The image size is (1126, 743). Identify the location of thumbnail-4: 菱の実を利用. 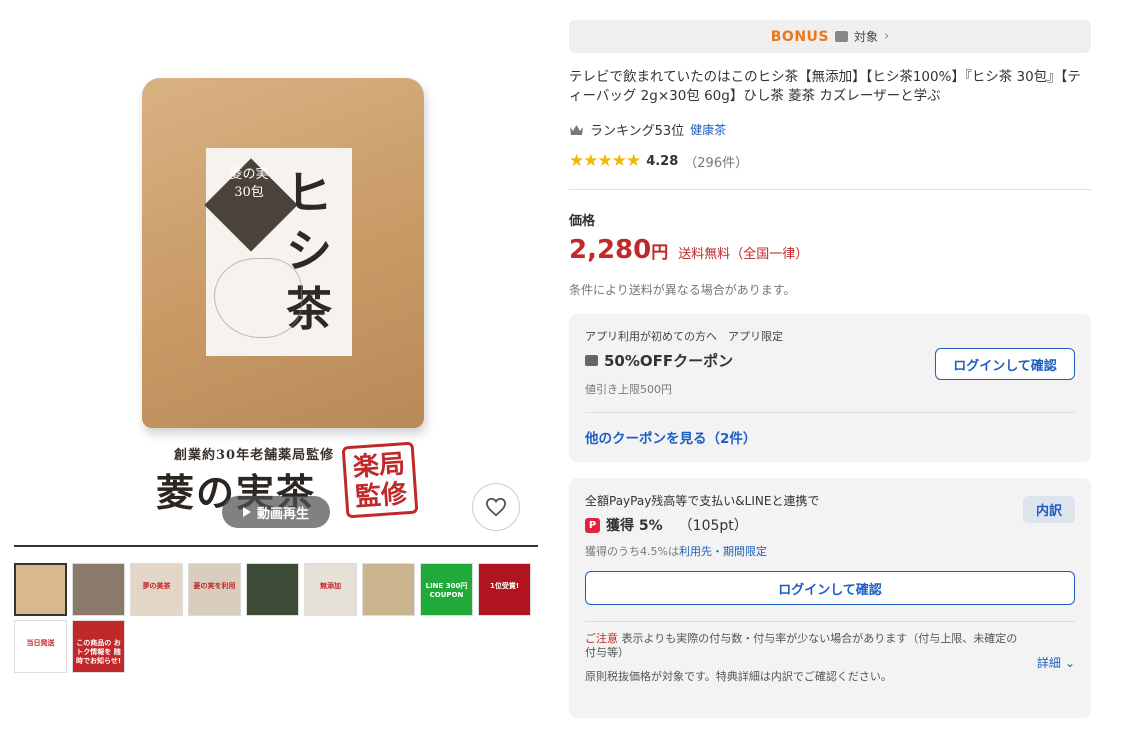
(214, 589).